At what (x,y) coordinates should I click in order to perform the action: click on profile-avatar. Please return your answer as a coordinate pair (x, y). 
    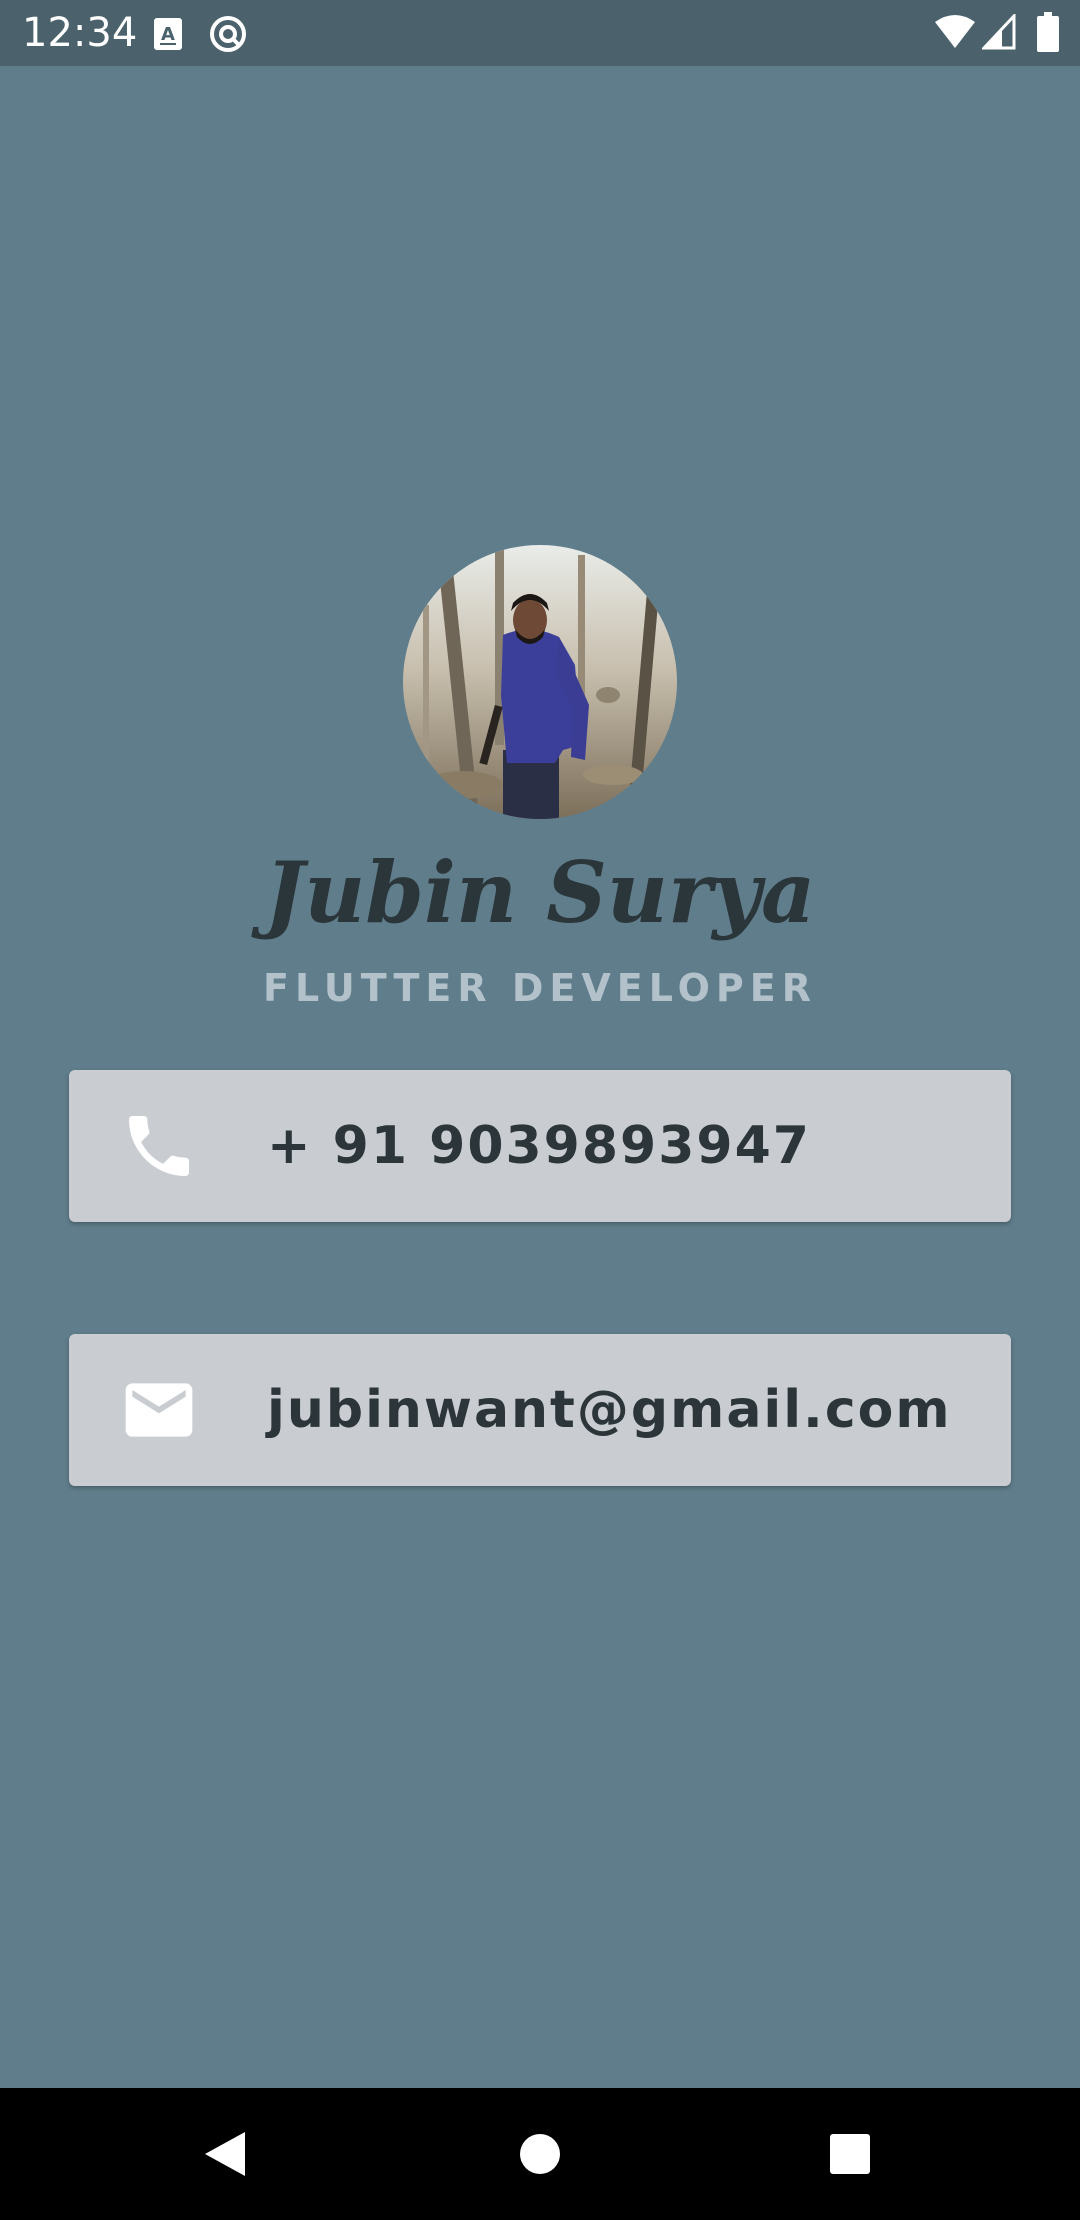
    Looking at the image, I should click on (540, 682).